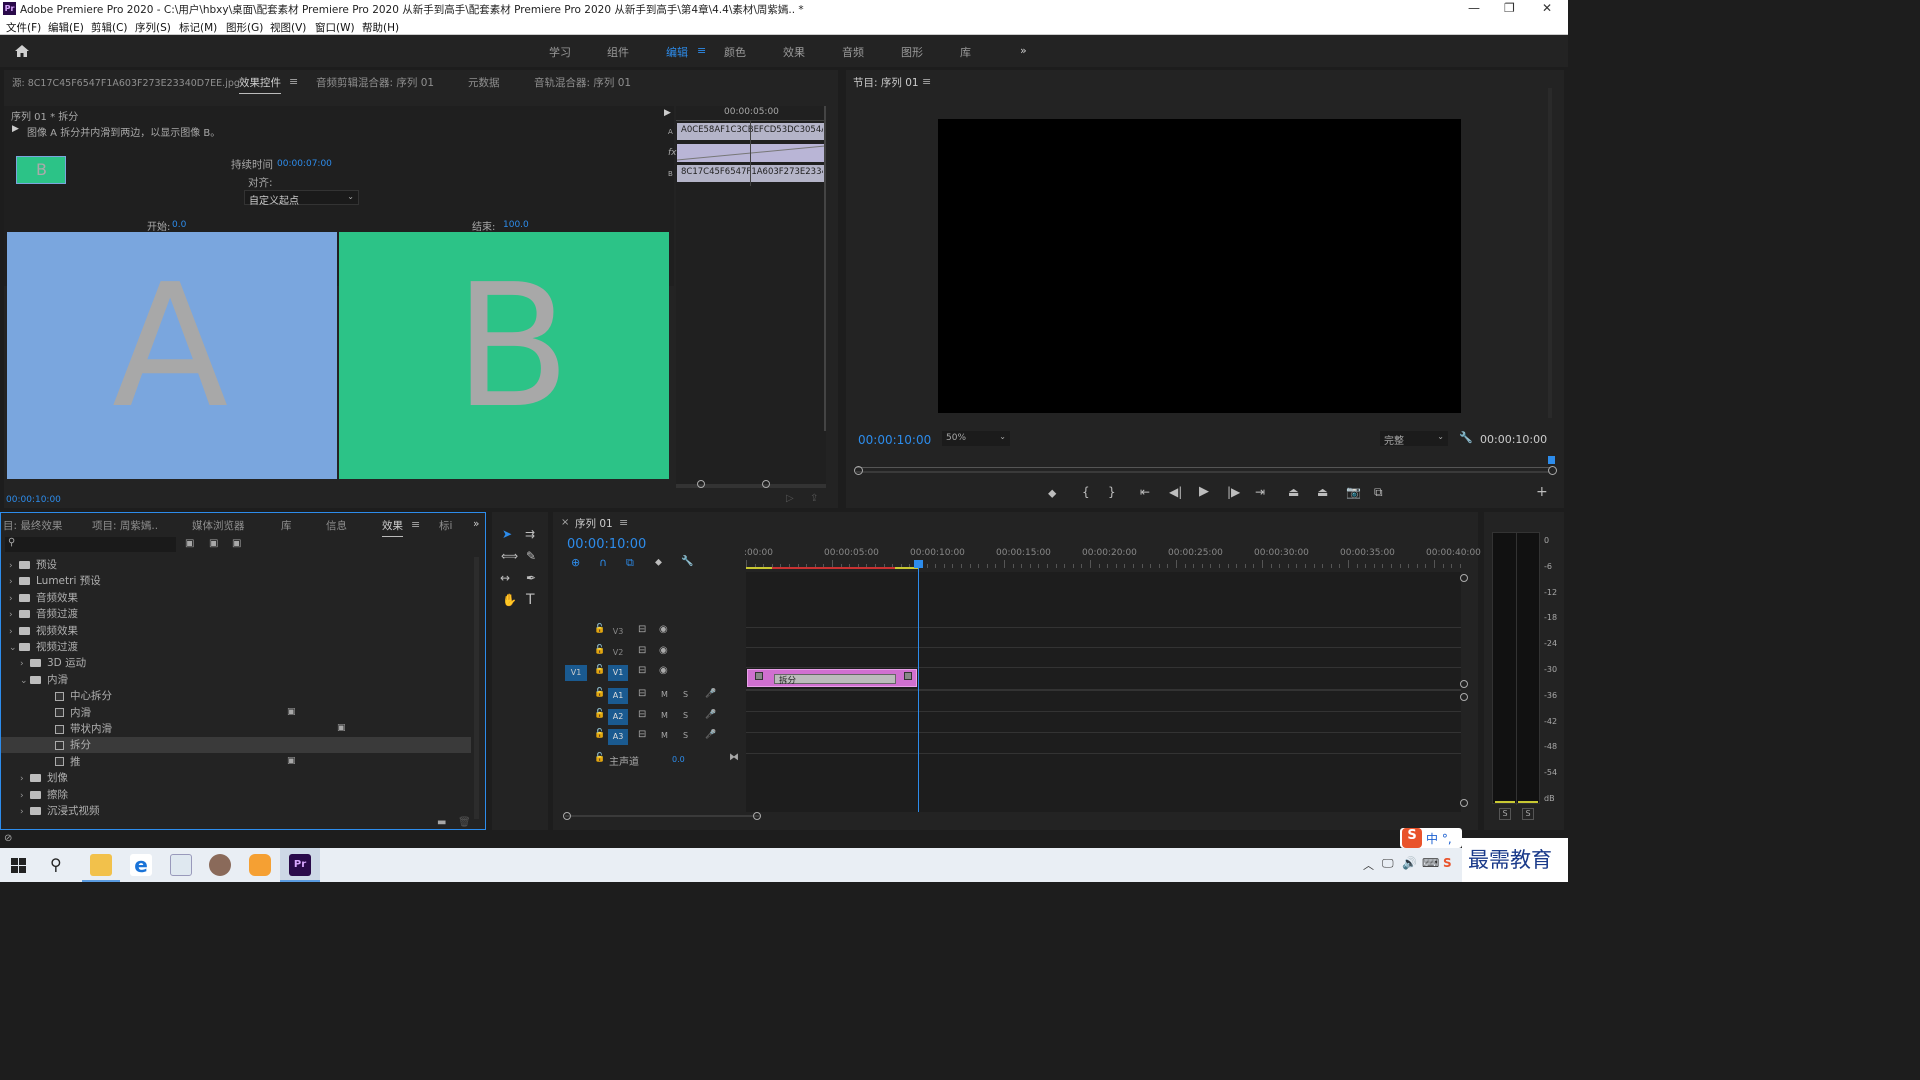 The width and height of the screenshot is (1920, 1080). Describe the element at coordinates (618, 653) in the screenshot. I see `track-target: V2` at that location.